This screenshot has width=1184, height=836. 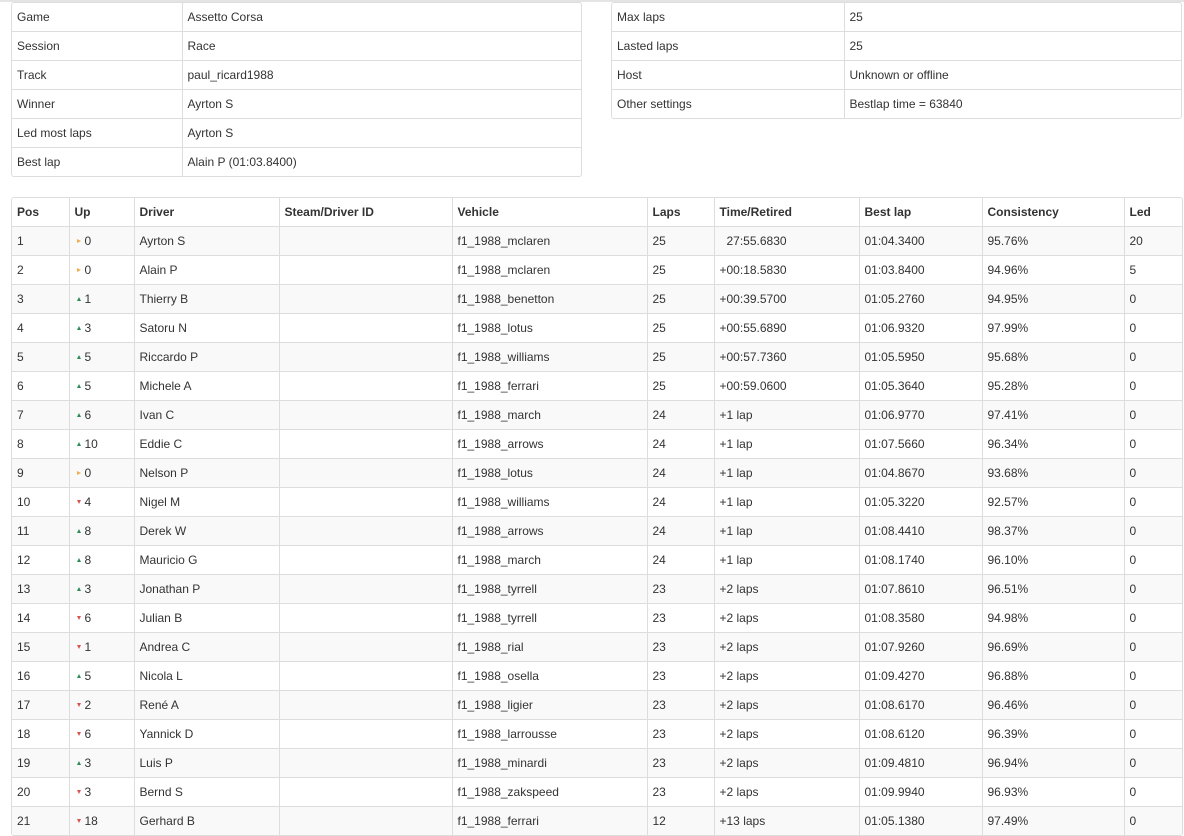 What do you see at coordinates (680, 820) in the screenshot?
I see `laps-cell: 12` at bounding box center [680, 820].